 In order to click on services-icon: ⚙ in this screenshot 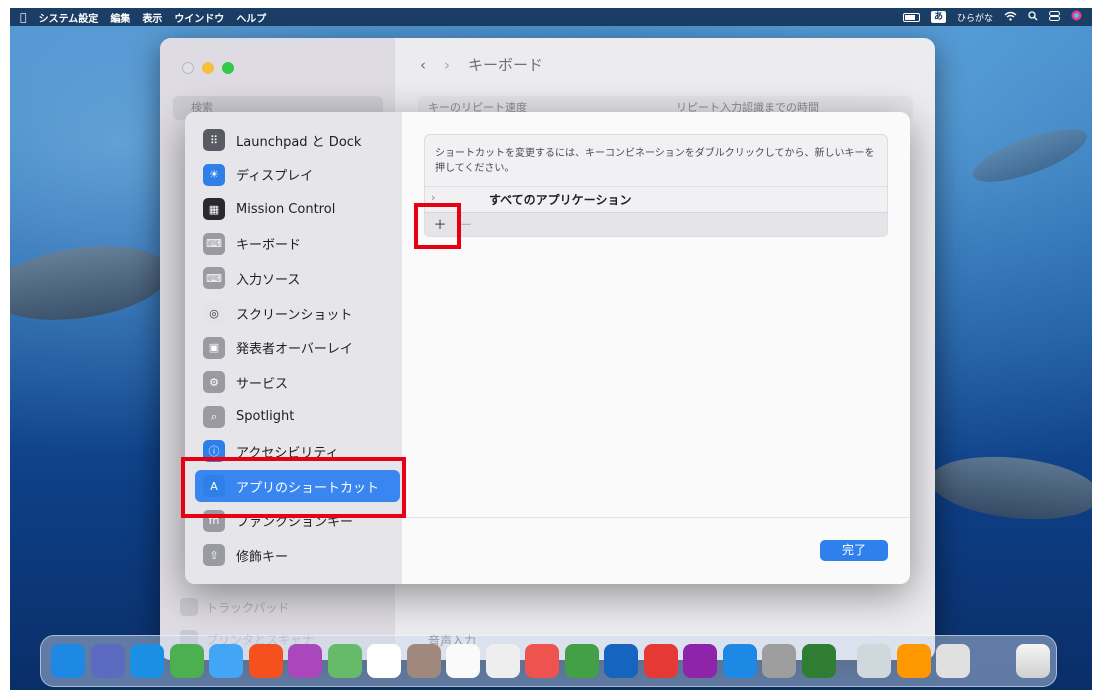, I will do `click(214, 382)`.